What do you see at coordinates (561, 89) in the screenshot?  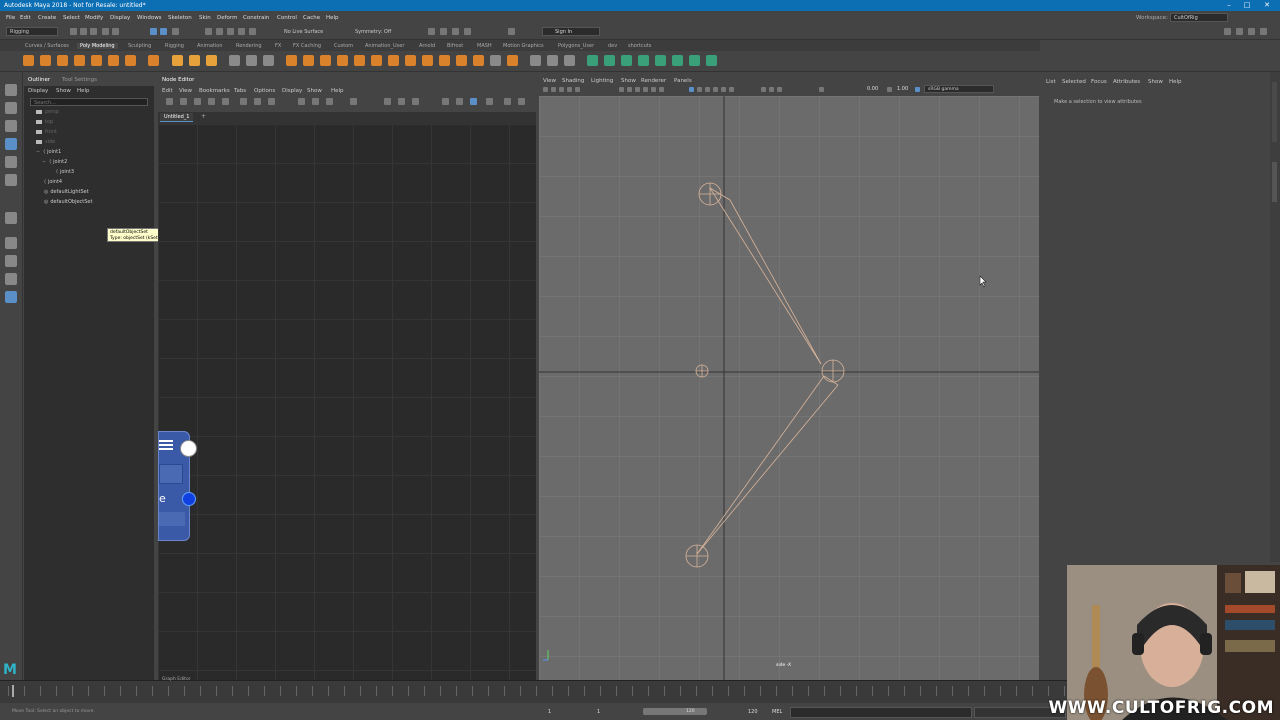 I see `vp-image-plane-icon` at bounding box center [561, 89].